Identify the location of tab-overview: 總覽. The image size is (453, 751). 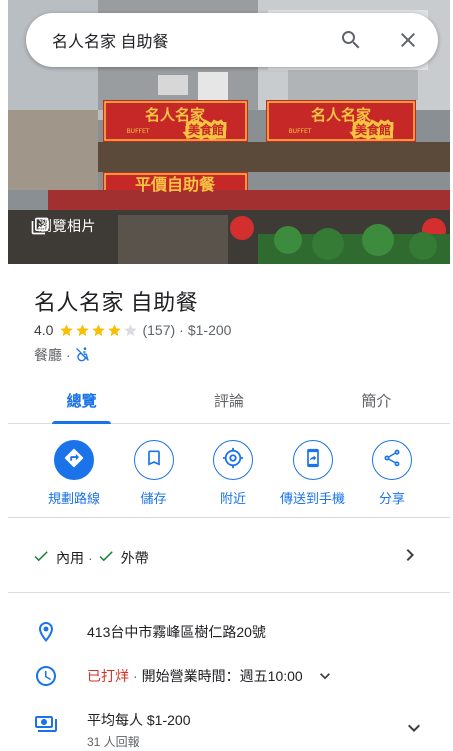
(81, 401).